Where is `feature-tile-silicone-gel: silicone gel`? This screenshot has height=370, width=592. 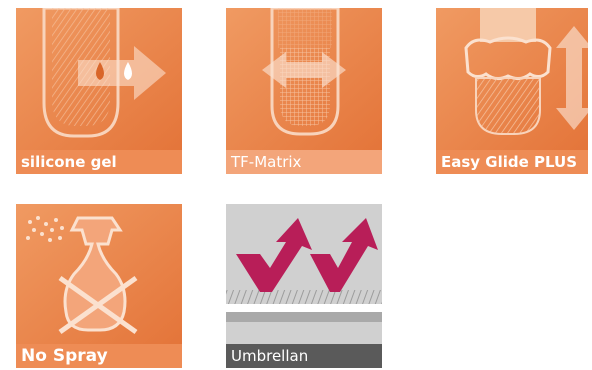 feature-tile-silicone-gel: silicone gel is located at coordinates (99, 91).